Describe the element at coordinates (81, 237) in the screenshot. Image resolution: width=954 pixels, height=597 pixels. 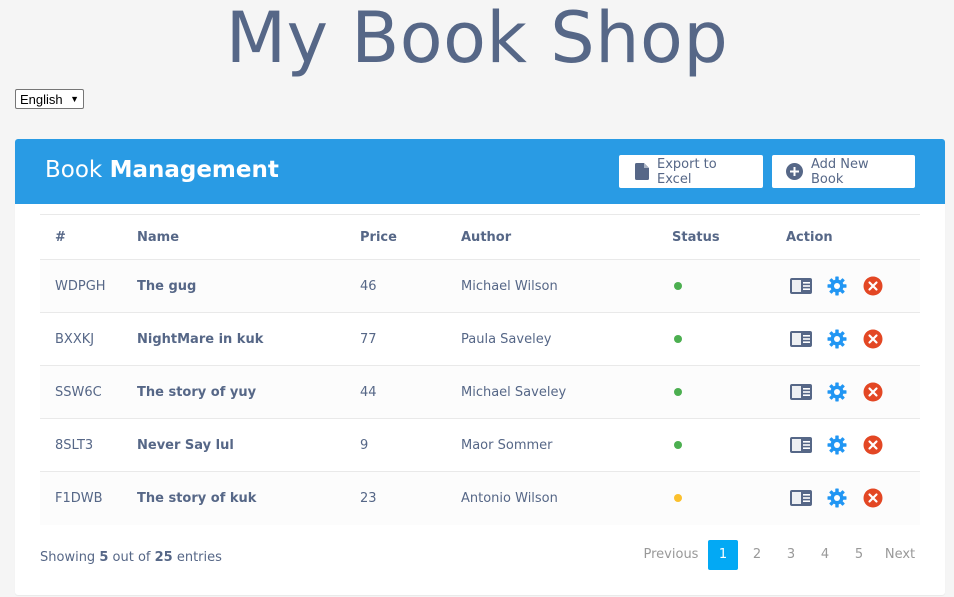
I see `col-header-id: #` at that location.